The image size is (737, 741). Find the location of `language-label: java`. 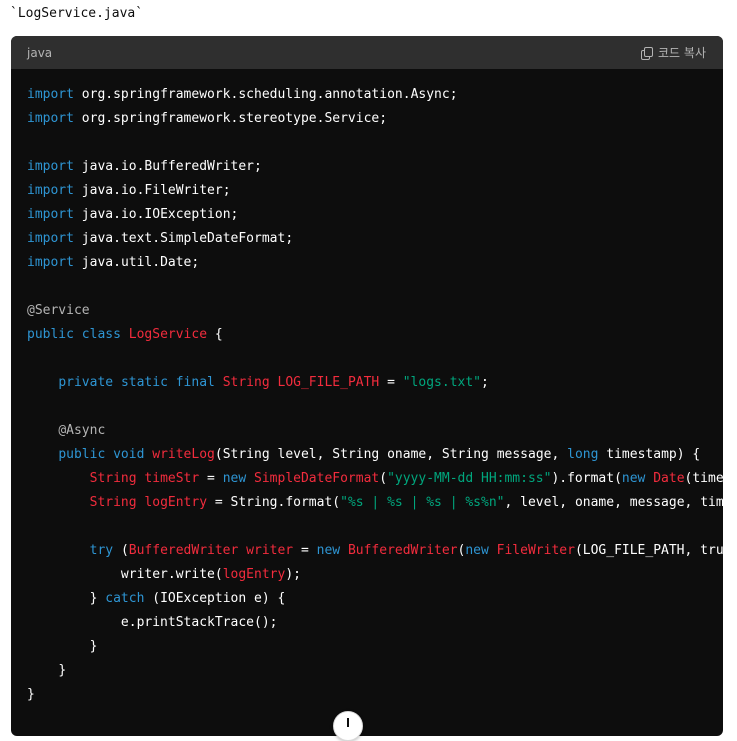

language-label: java is located at coordinates (40, 52).